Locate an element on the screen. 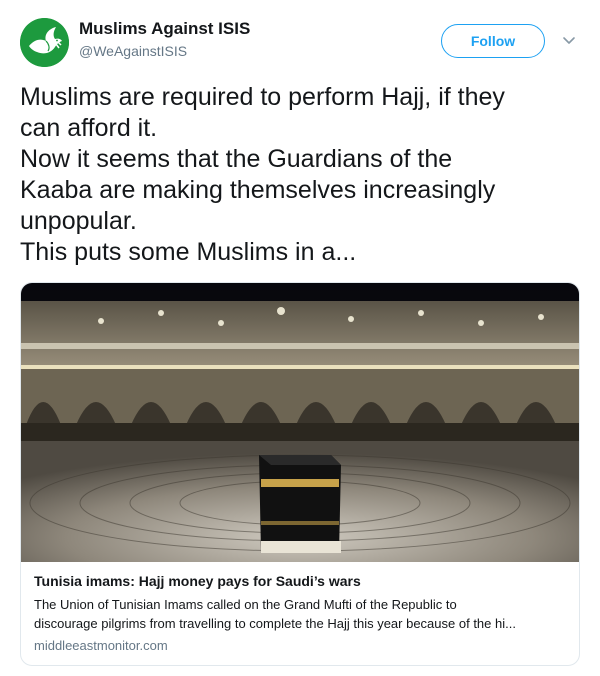 This screenshot has width=600, height=676. author-name: Muslims Against ISIS is located at coordinates (164, 29).